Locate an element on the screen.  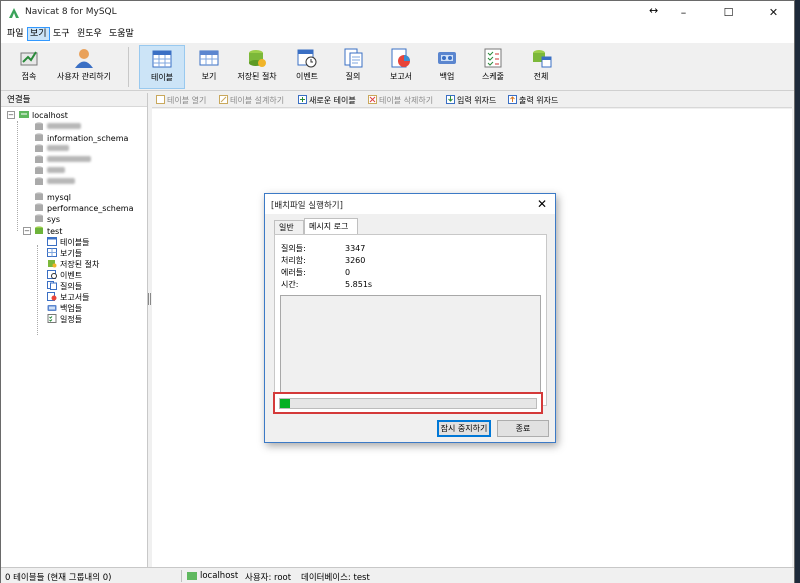
menu-help: 도움말 is located at coordinates (121, 34).